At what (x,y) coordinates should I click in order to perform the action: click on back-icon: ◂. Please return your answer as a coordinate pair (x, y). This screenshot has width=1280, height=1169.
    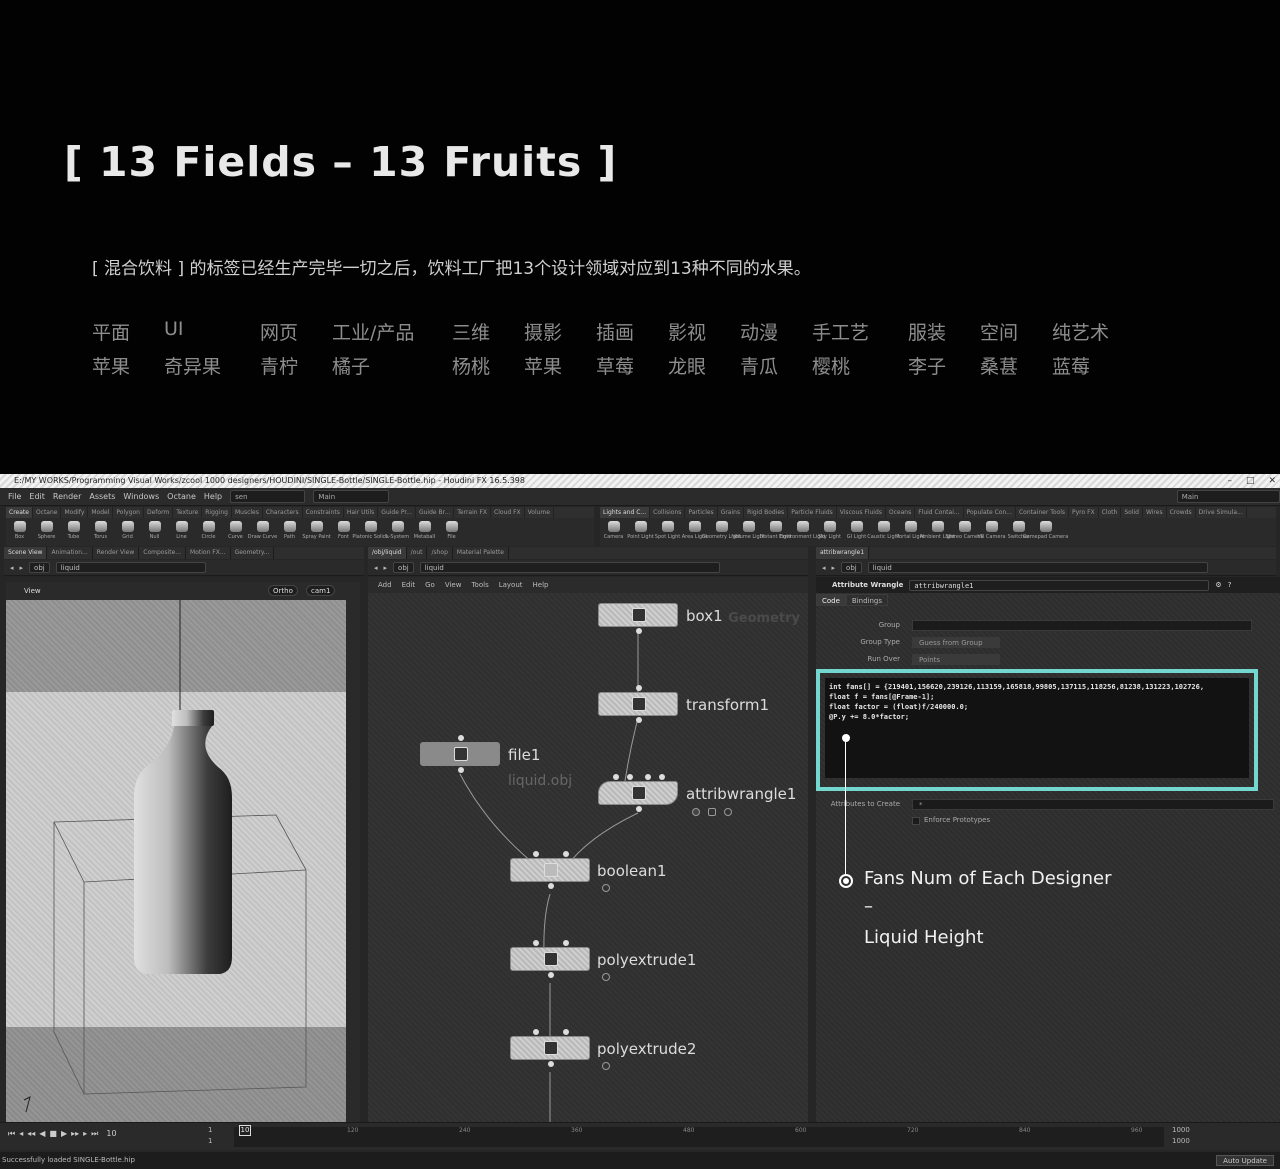
    Looking at the image, I should click on (12, 568).